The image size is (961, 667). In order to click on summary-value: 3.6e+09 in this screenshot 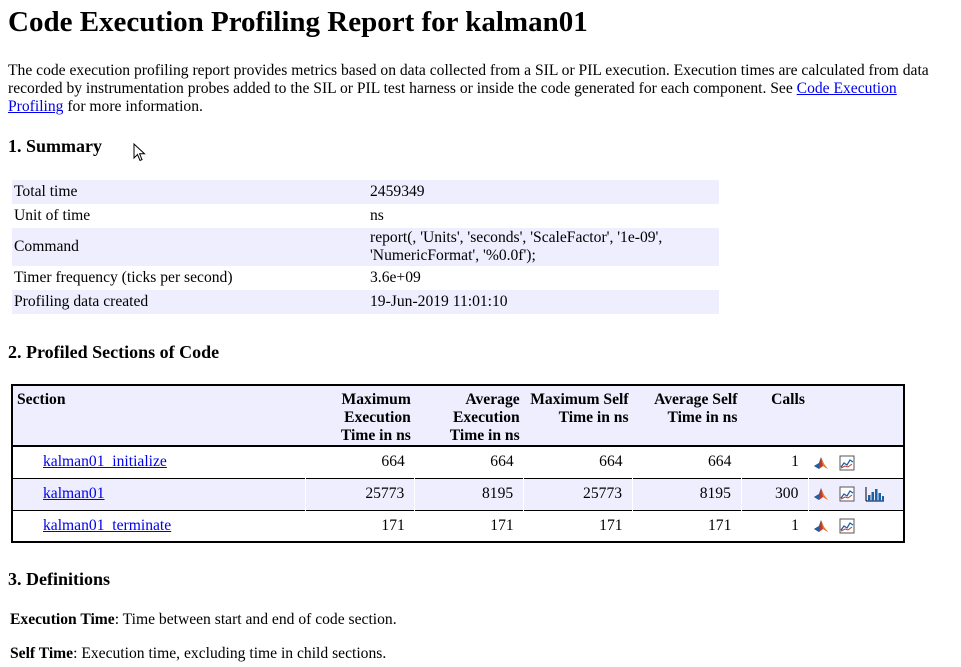, I will do `click(395, 277)`.